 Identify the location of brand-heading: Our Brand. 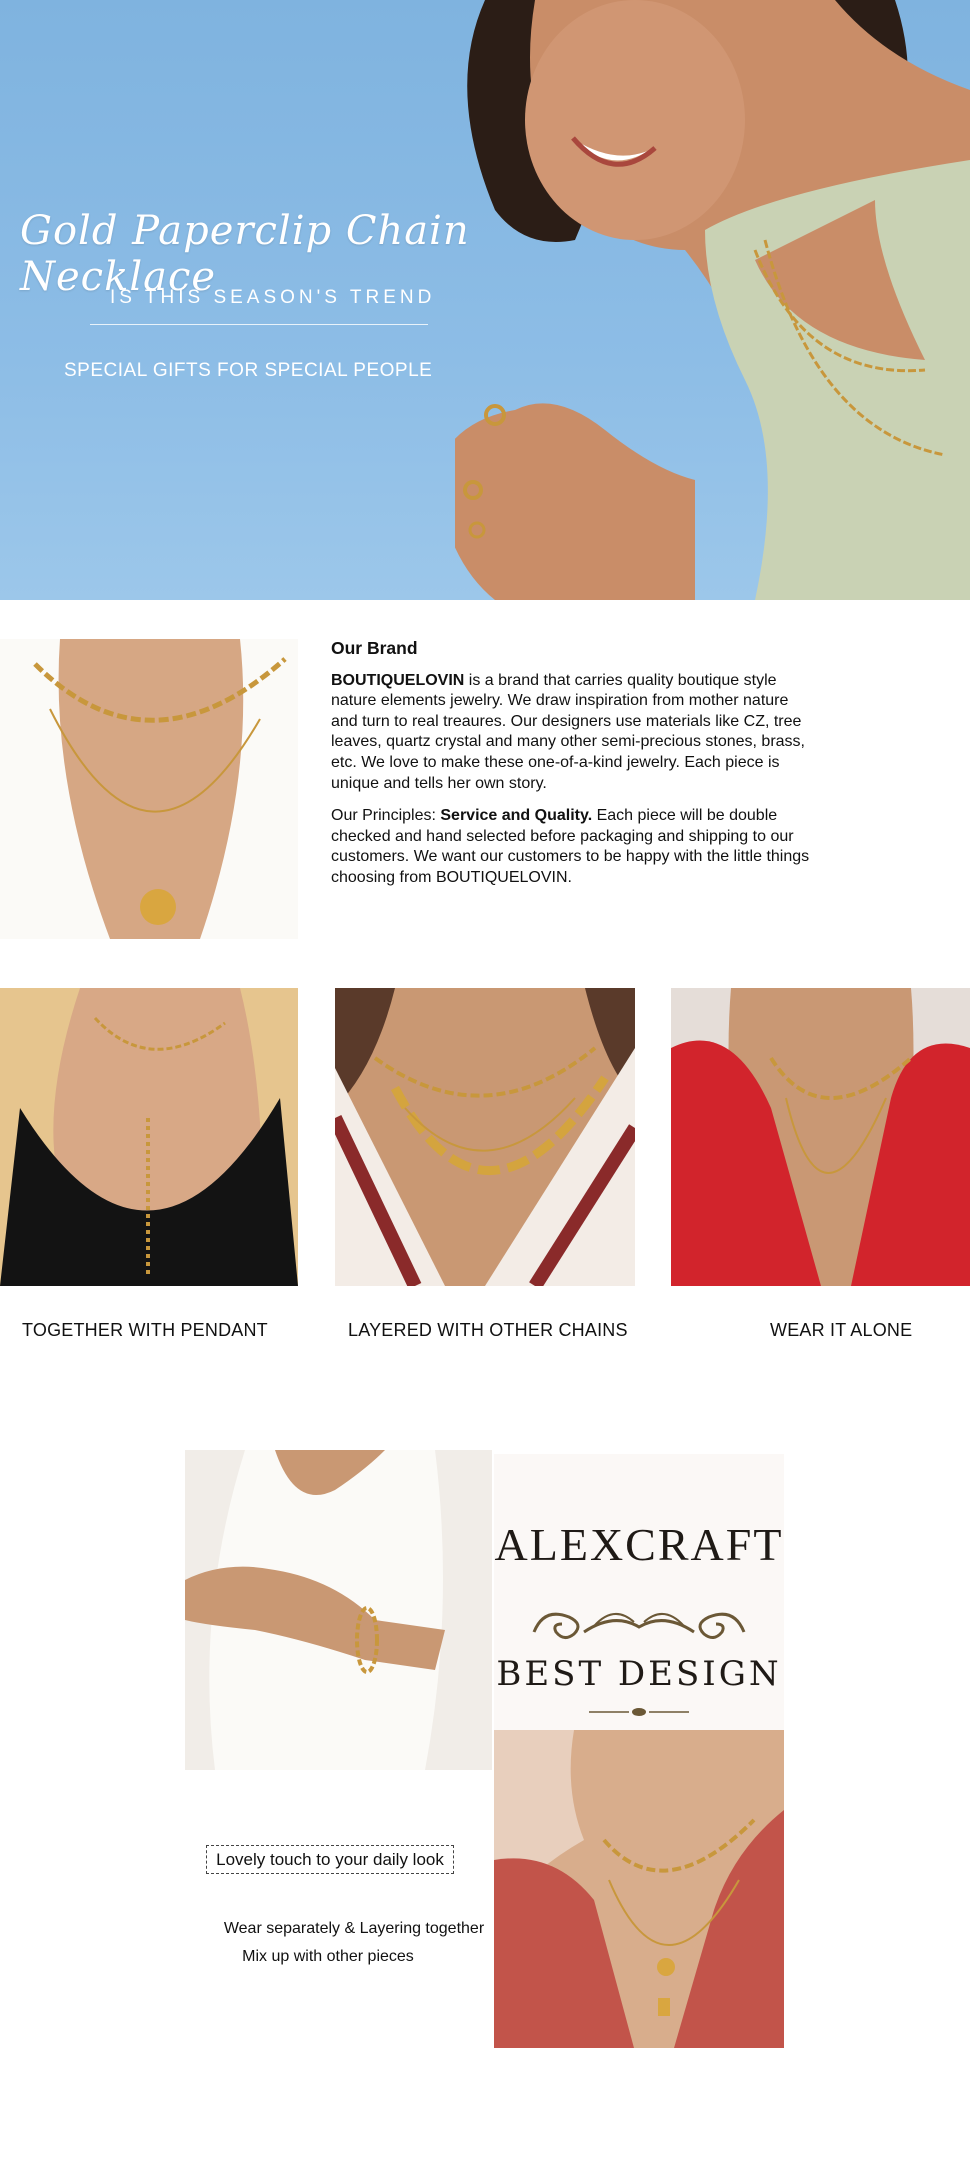
(374, 648).